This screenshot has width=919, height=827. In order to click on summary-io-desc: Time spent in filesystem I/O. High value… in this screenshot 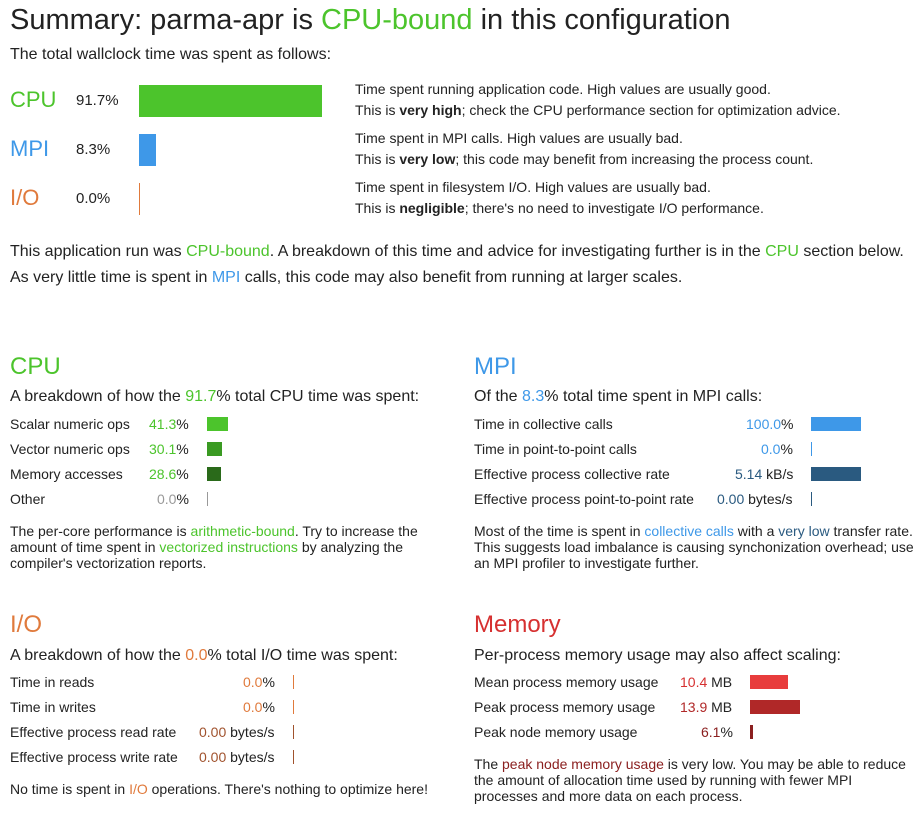, I will do `click(559, 198)`.